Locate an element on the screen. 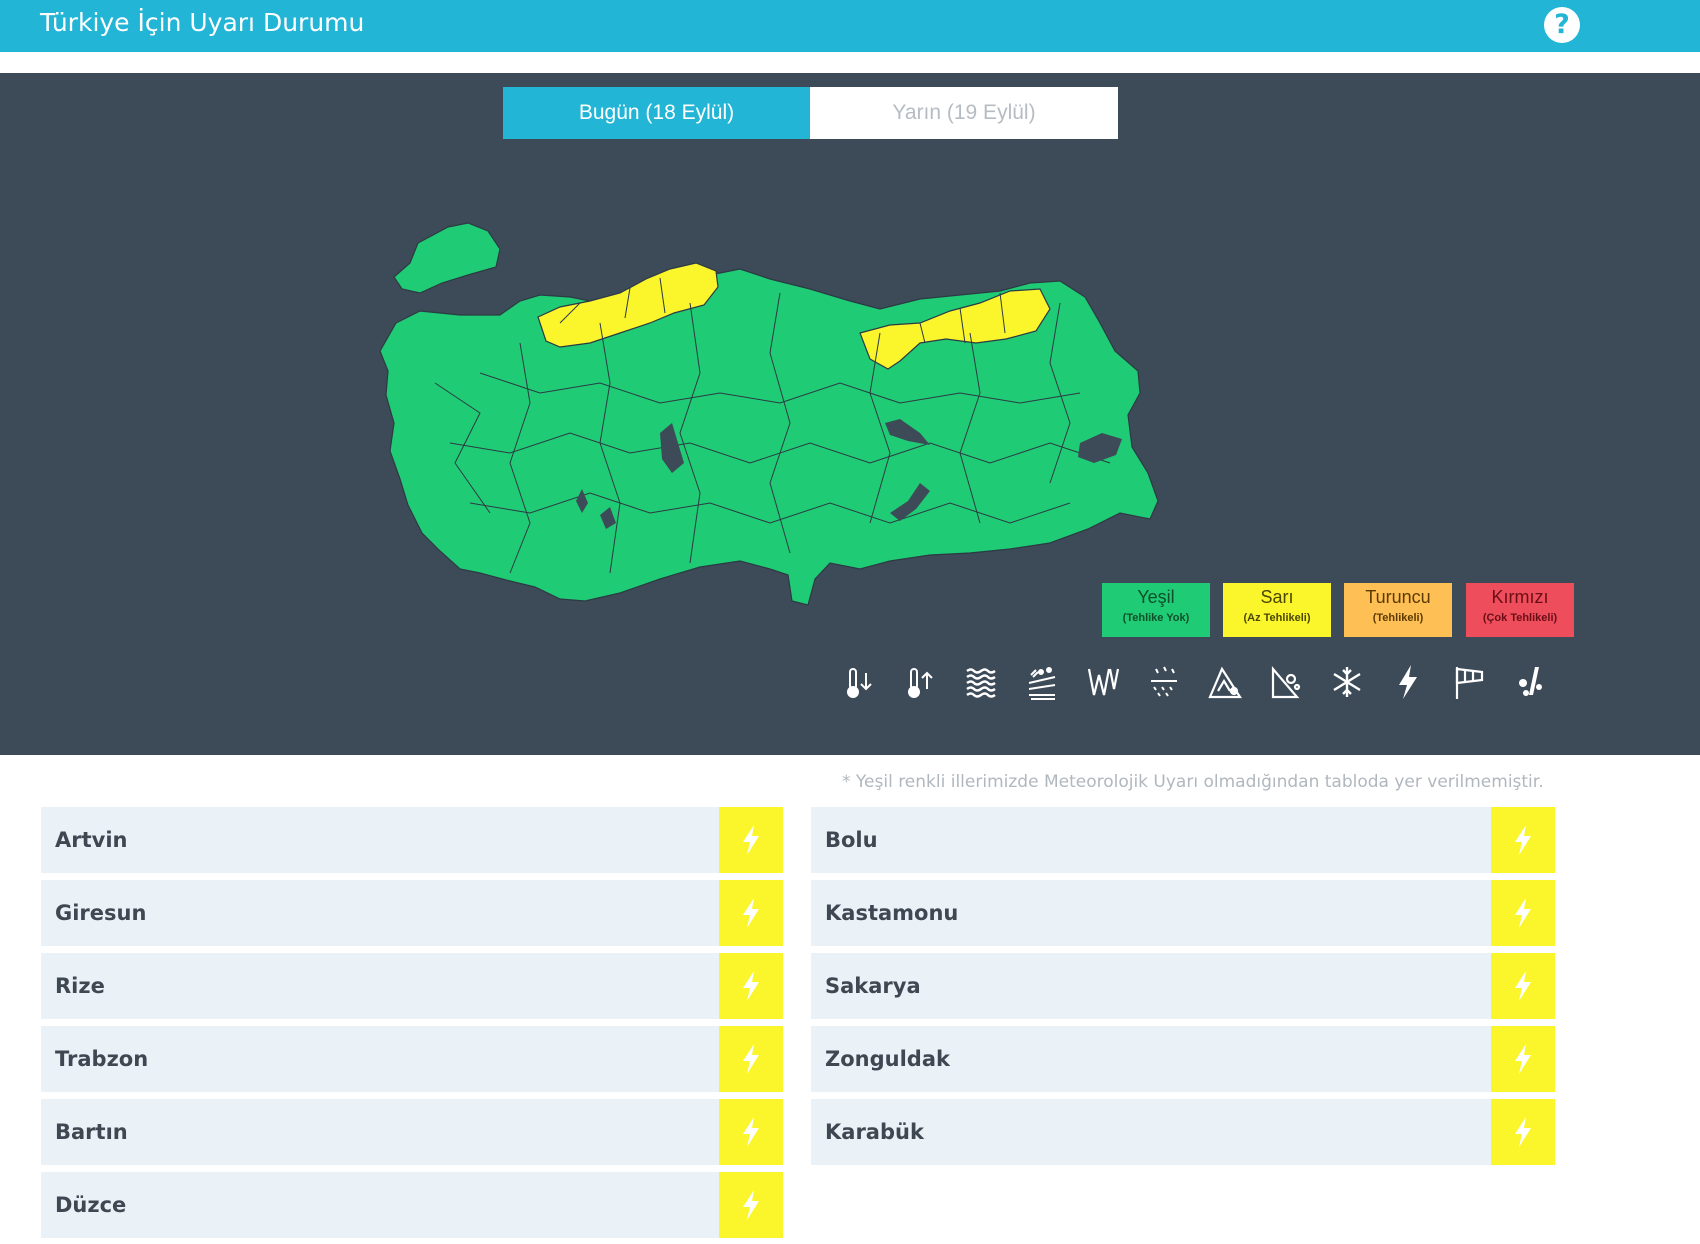  hot-thermometer-icon is located at coordinates (920, 682).